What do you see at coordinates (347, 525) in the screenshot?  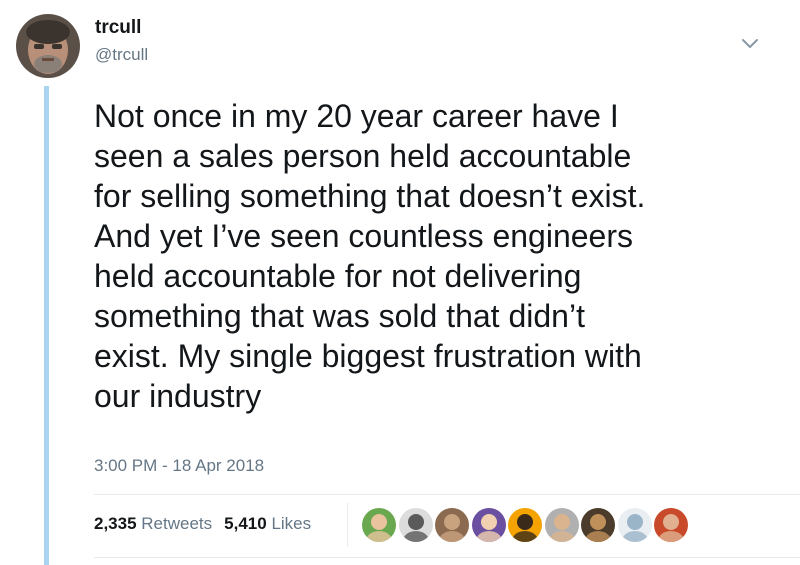 I see `stats-divider` at bounding box center [347, 525].